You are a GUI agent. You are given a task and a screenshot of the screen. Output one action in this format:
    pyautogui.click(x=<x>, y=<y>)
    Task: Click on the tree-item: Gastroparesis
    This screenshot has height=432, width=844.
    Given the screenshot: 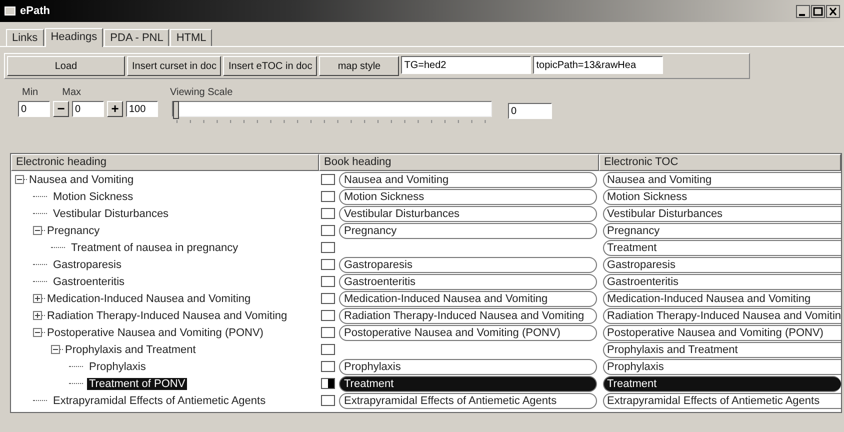 What is the action you would take?
    pyautogui.click(x=87, y=264)
    